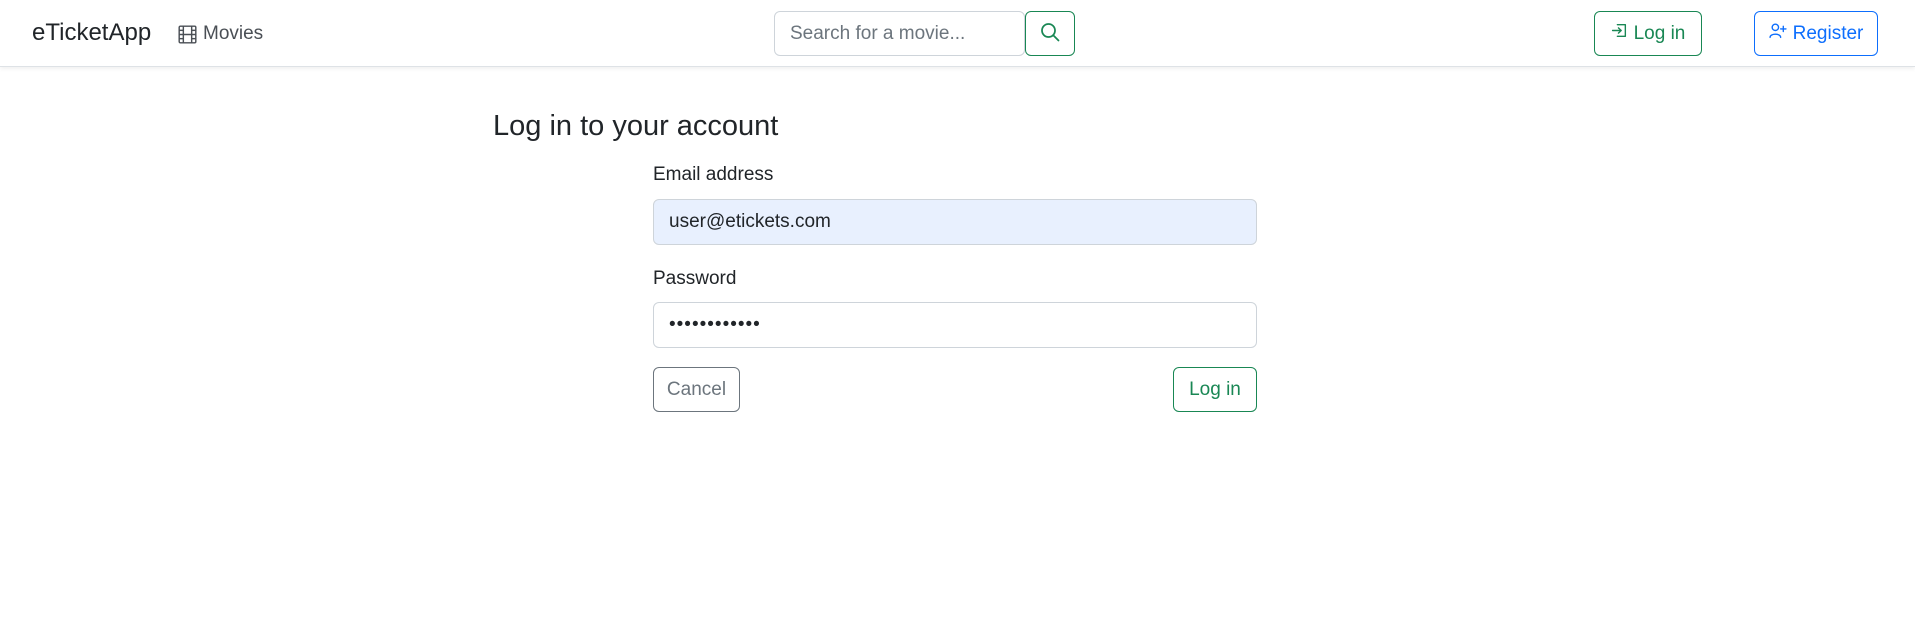 This screenshot has width=1915, height=617. Describe the element at coordinates (233, 33) in the screenshot. I see `nav-link-movies-label: Movies` at that location.